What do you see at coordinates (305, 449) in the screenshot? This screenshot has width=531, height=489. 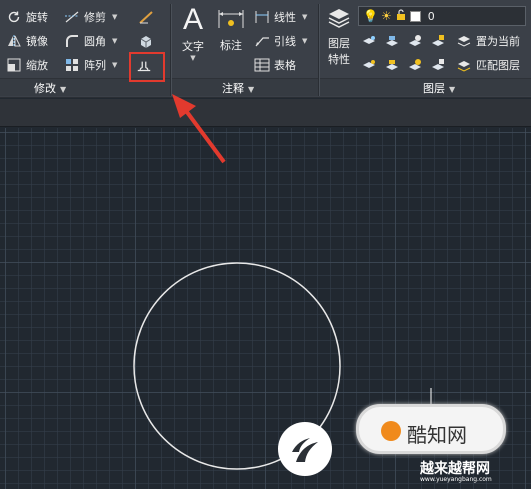 I see `site-logo-icon` at bounding box center [305, 449].